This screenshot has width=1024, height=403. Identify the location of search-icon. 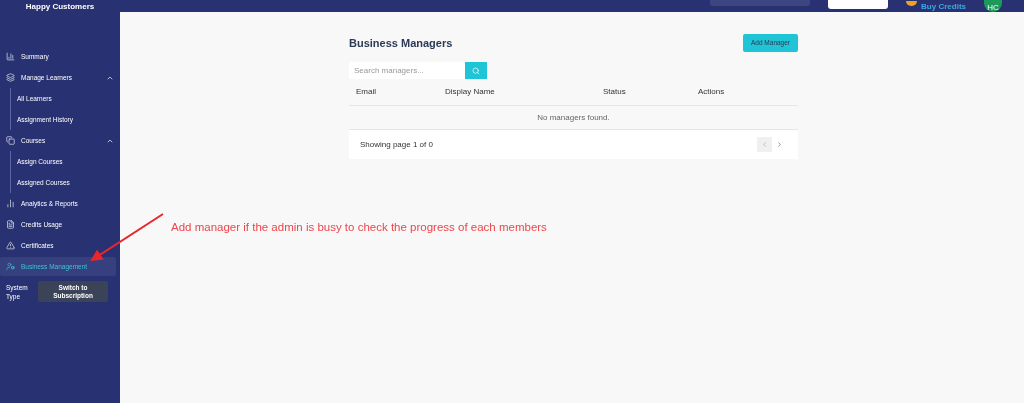
(476, 70).